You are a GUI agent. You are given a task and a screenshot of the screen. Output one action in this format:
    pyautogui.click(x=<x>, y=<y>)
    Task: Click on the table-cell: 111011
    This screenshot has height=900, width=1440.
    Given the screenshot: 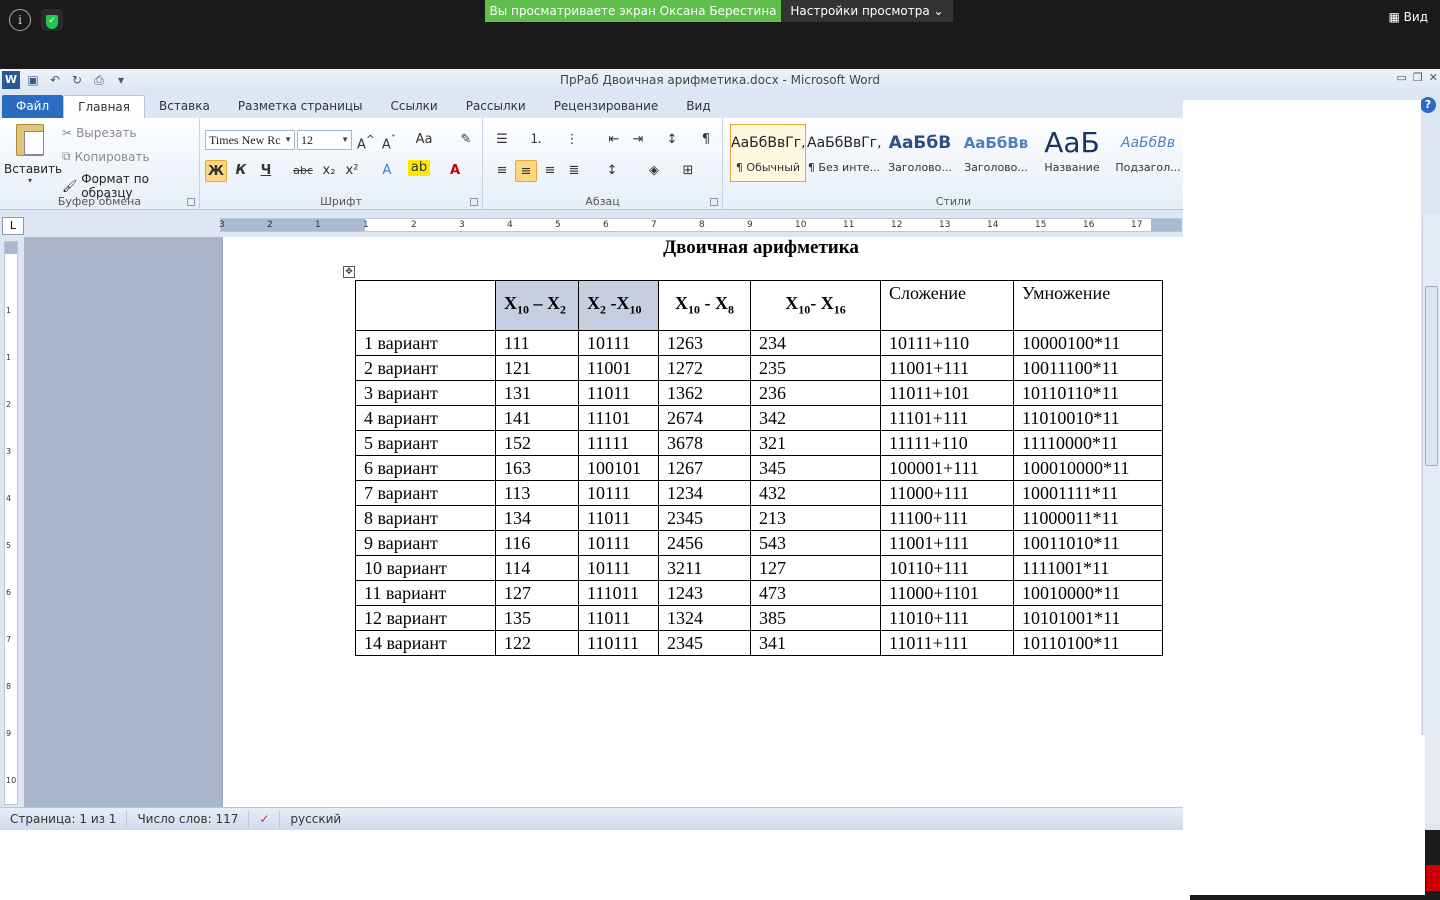 What is the action you would take?
    pyautogui.click(x=618, y=593)
    